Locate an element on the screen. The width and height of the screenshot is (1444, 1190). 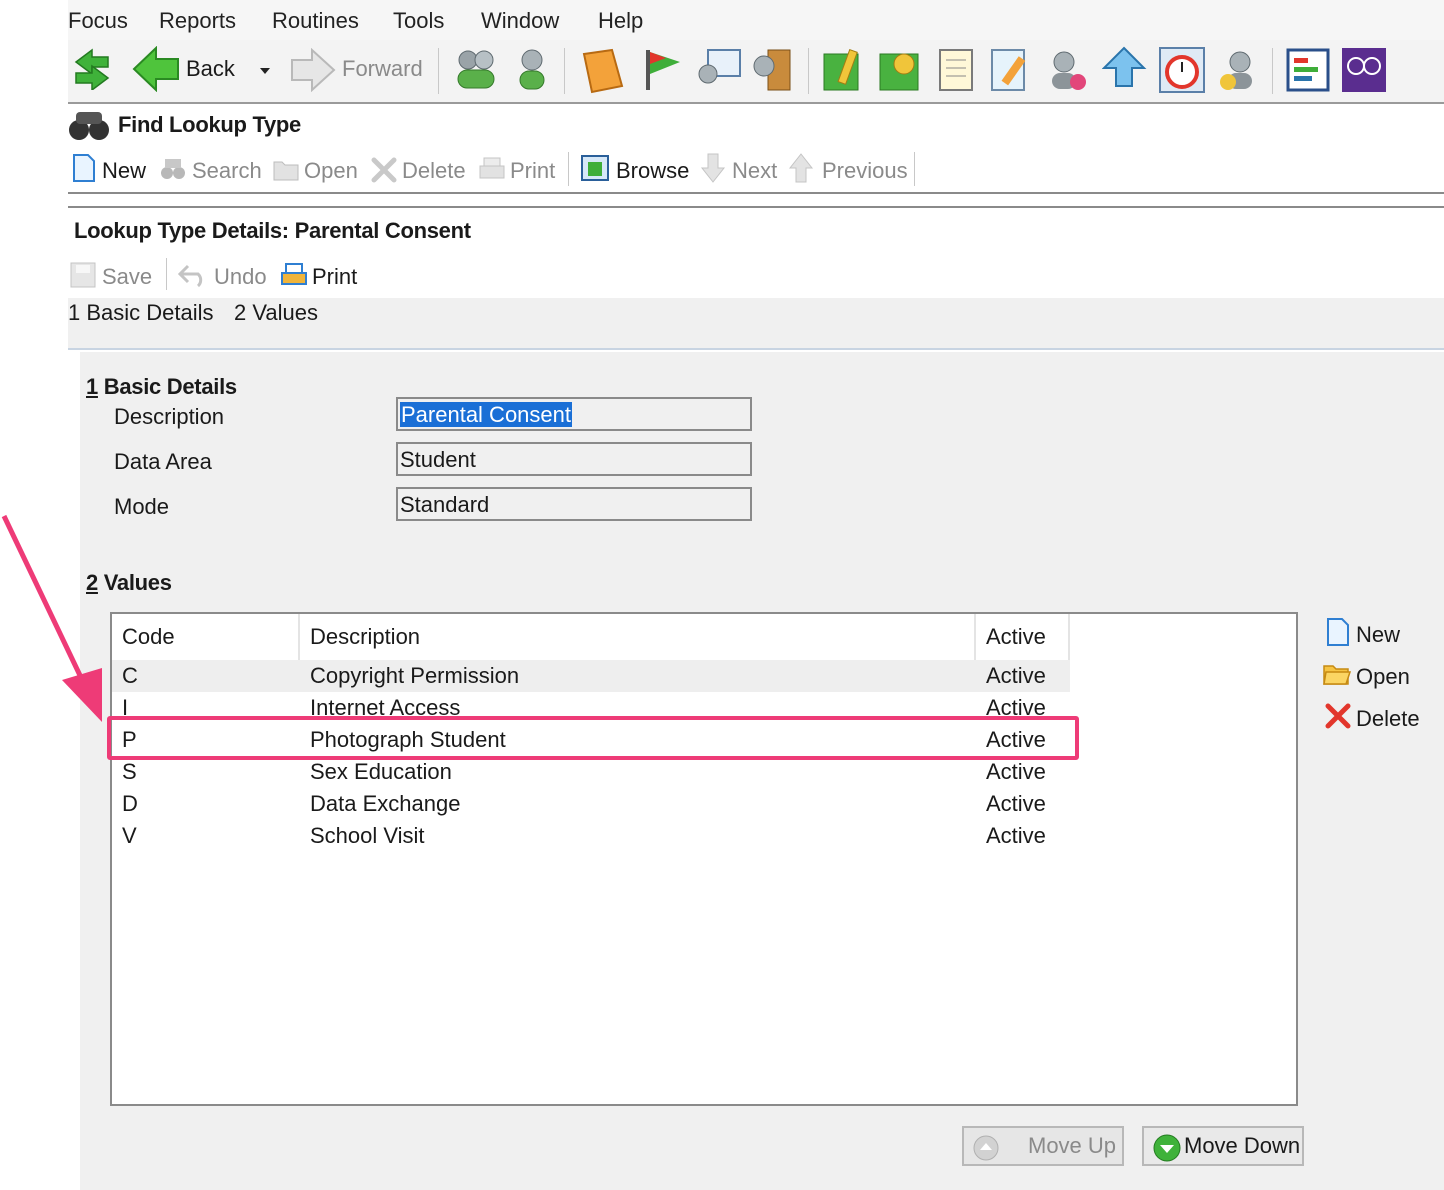
up-arrow-circle-icon is located at coordinates (986, 1148).